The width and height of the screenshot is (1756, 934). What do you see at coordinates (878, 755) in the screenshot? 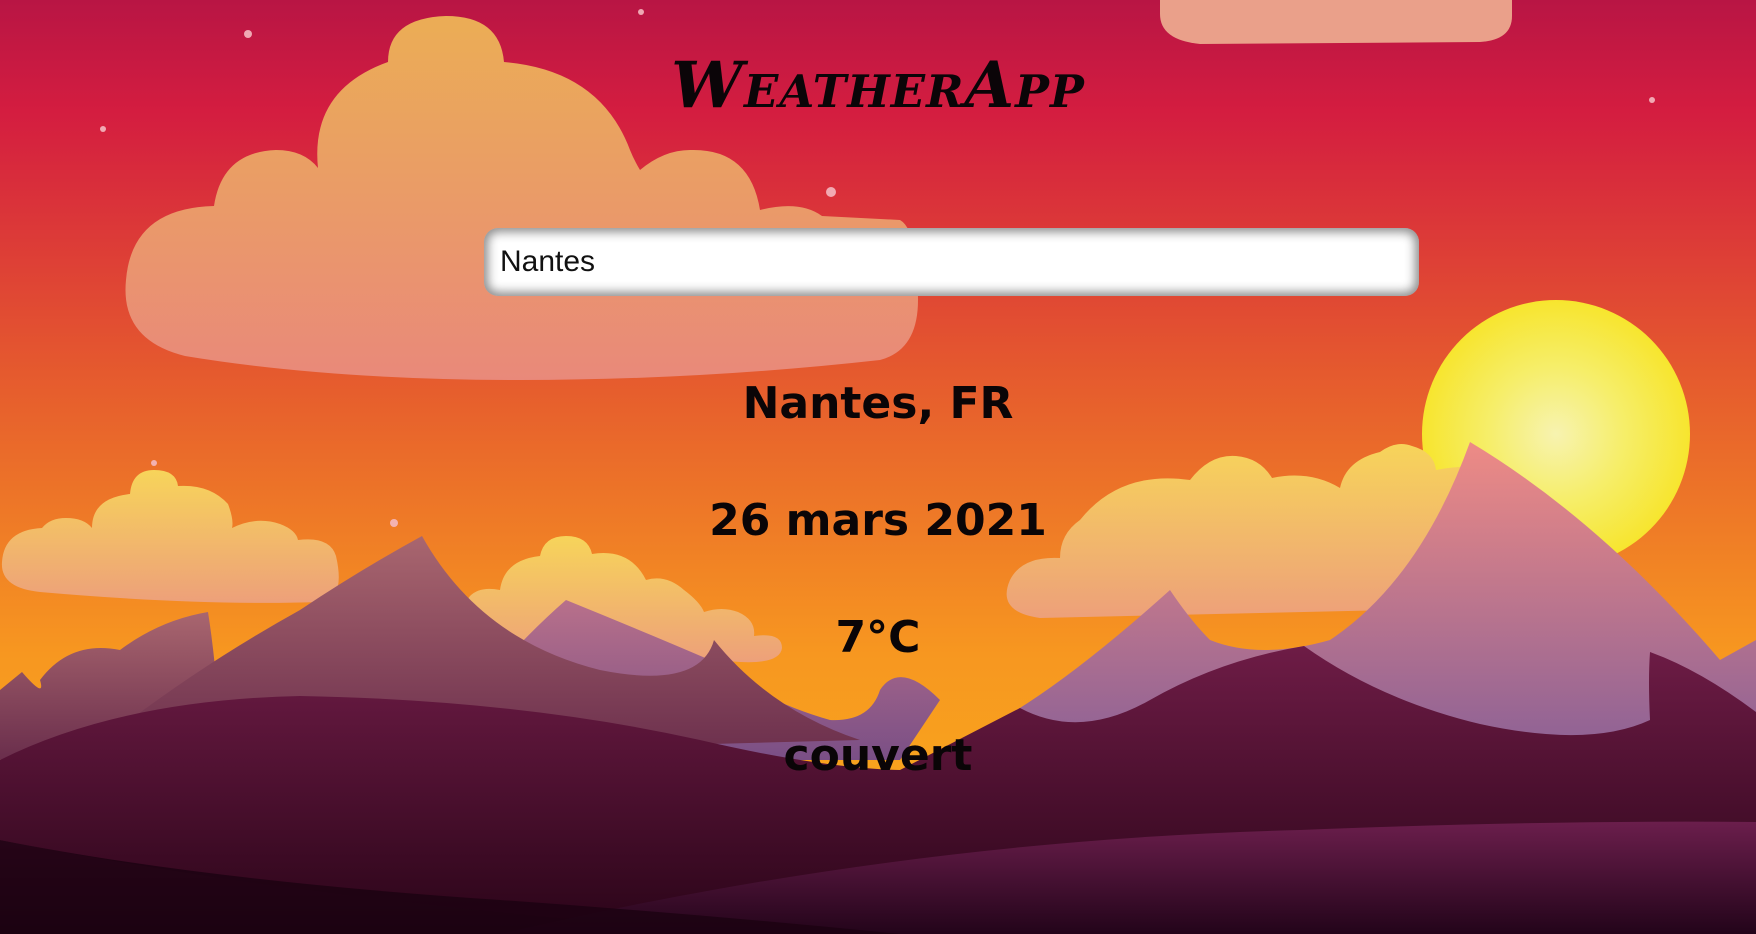
I see `weather-description: couvert` at bounding box center [878, 755].